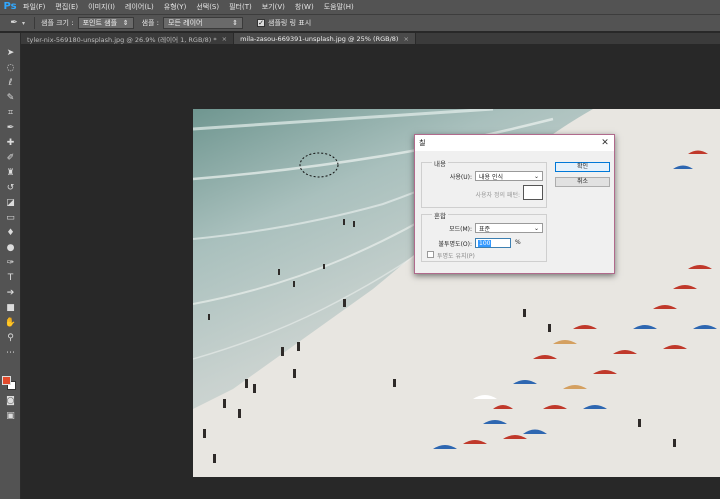 The image size is (720, 499). What do you see at coordinates (10, 218) in the screenshot?
I see `gradient-tool-icon: ▭` at bounding box center [10, 218].